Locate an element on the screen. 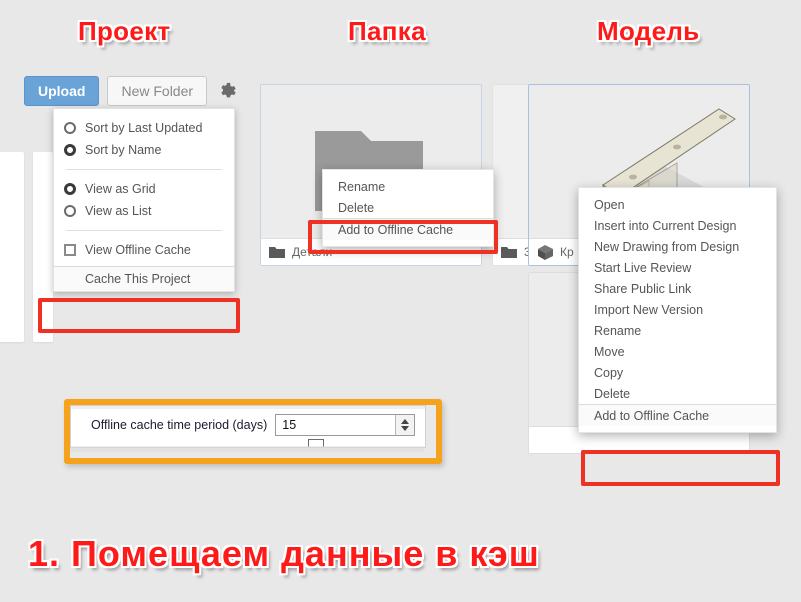 The width and height of the screenshot is (801, 602). context-menu-item-start-live-review: Start Live Review is located at coordinates (677, 267).